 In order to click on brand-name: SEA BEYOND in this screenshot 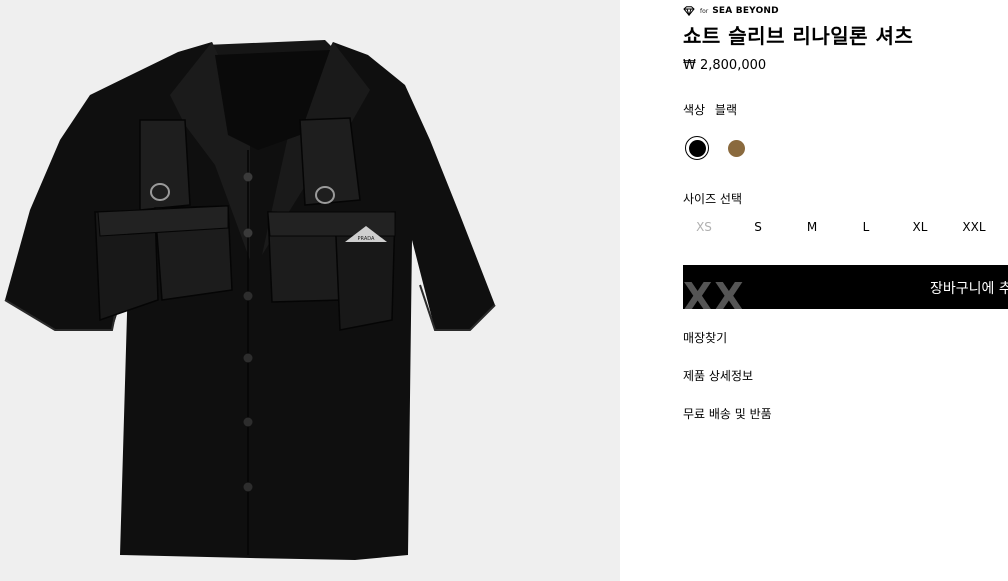, I will do `click(745, 11)`.